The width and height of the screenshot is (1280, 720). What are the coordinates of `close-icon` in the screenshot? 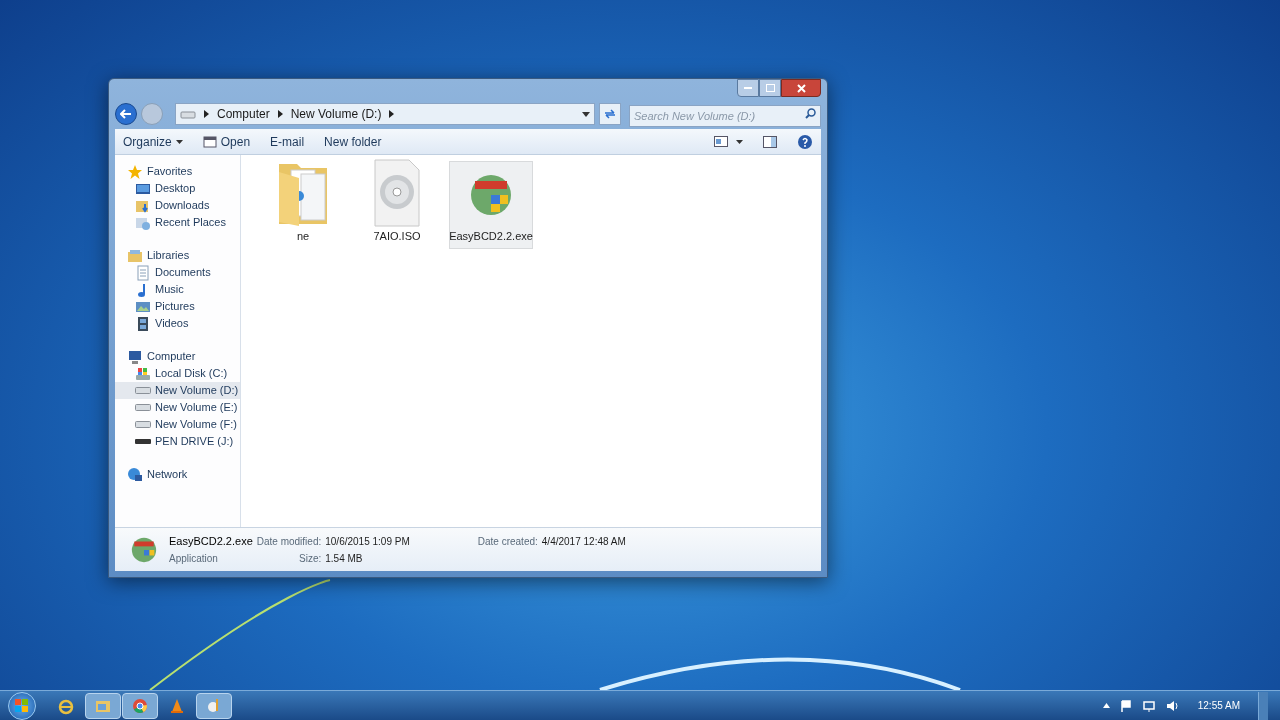 It's located at (801, 88).